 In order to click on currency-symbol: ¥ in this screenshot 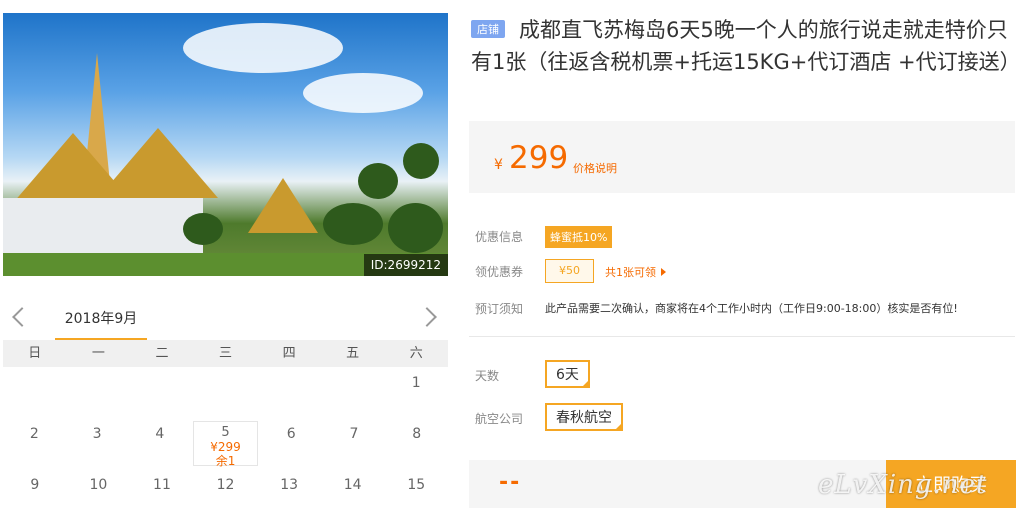, I will do `click(498, 165)`.